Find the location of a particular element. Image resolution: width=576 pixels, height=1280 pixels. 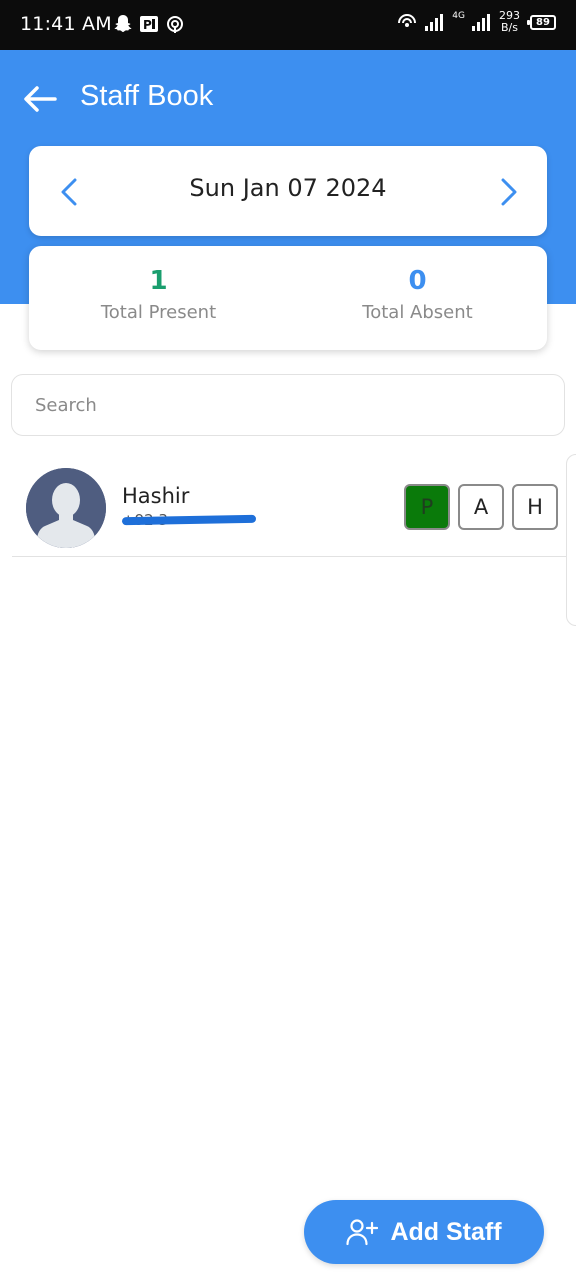

phone-redaction is located at coordinates (189, 520).